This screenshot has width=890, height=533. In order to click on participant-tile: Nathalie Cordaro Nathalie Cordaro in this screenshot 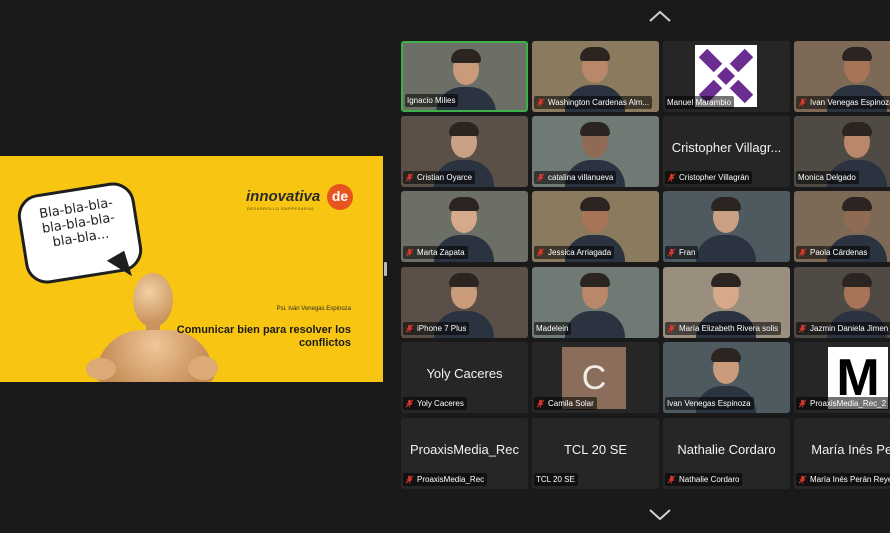, I will do `click(726, 453)`.